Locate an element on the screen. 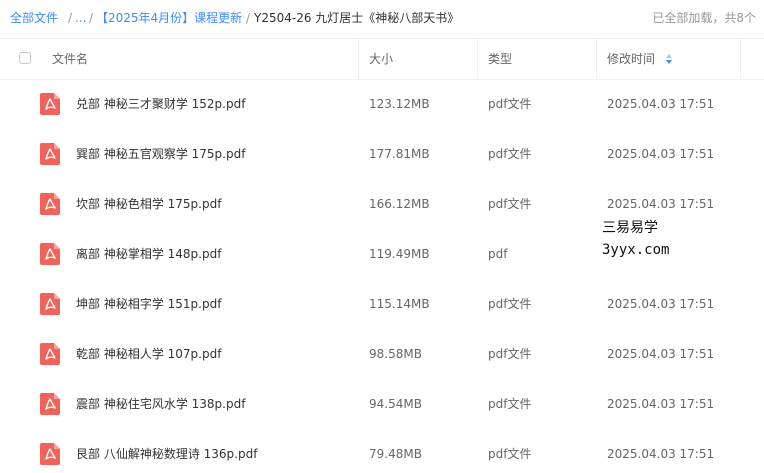 The height and width of the screenshot is (473, 764). column-header-type: 类型 is located at coordinates (500, 59).